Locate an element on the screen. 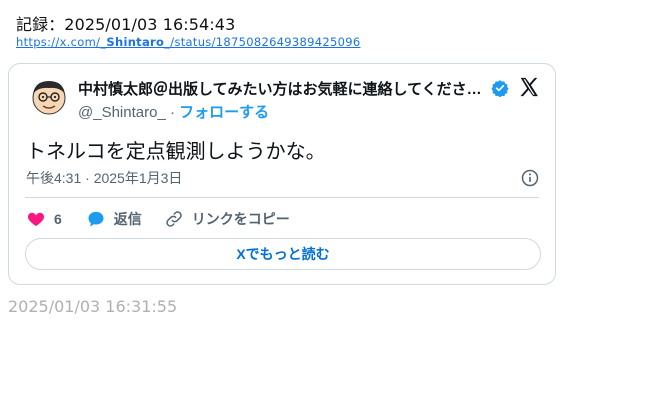 This screenshot has width=660, height=402. link-icon is located at coordinates (174, 219).